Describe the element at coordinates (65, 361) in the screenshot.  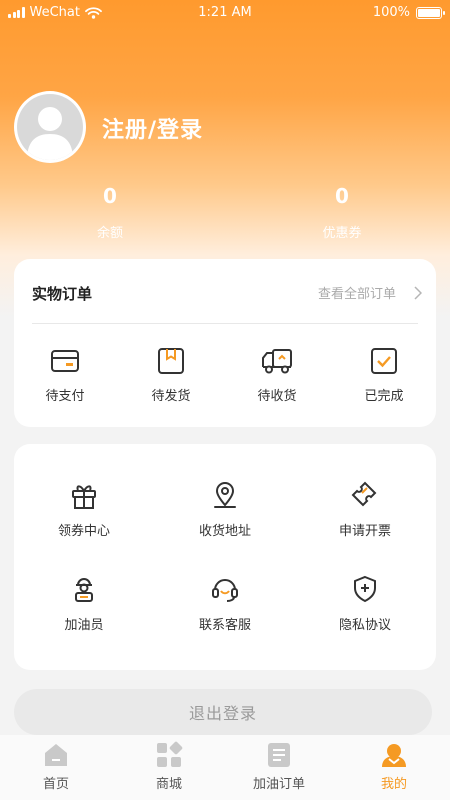
I see `wallet-card-icon` at that location.